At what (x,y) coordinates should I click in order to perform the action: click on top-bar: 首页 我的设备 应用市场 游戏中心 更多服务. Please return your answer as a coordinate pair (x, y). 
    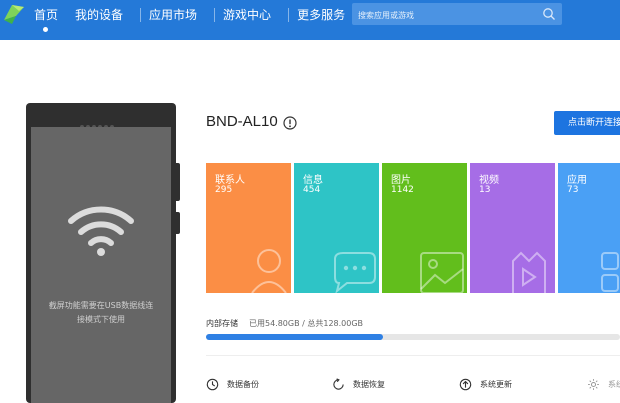
    Looking at the image, I should click on (310, 20).